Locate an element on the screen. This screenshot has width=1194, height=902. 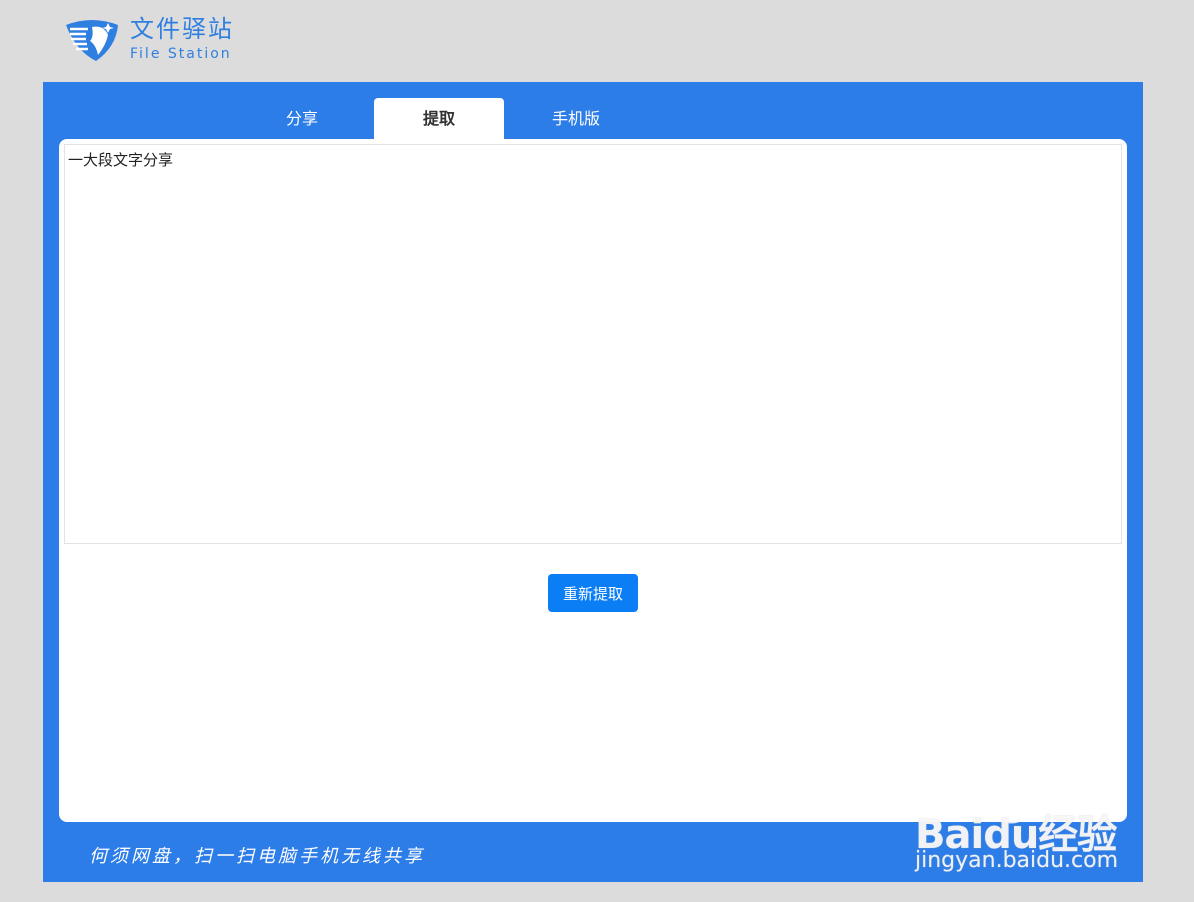
tab-extract: 提取 is located at coordinates (439, 118).